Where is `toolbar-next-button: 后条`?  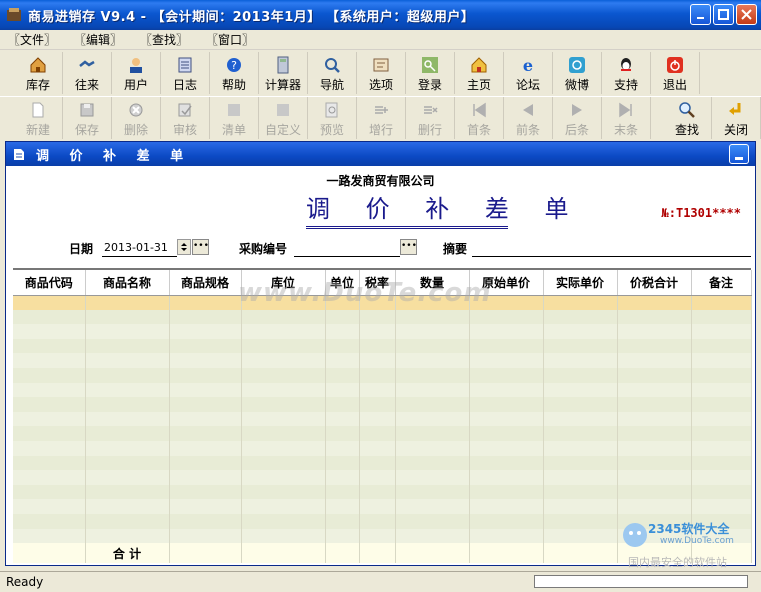
toolbar-next-button: 后条 is located at coordinates (577, 118).